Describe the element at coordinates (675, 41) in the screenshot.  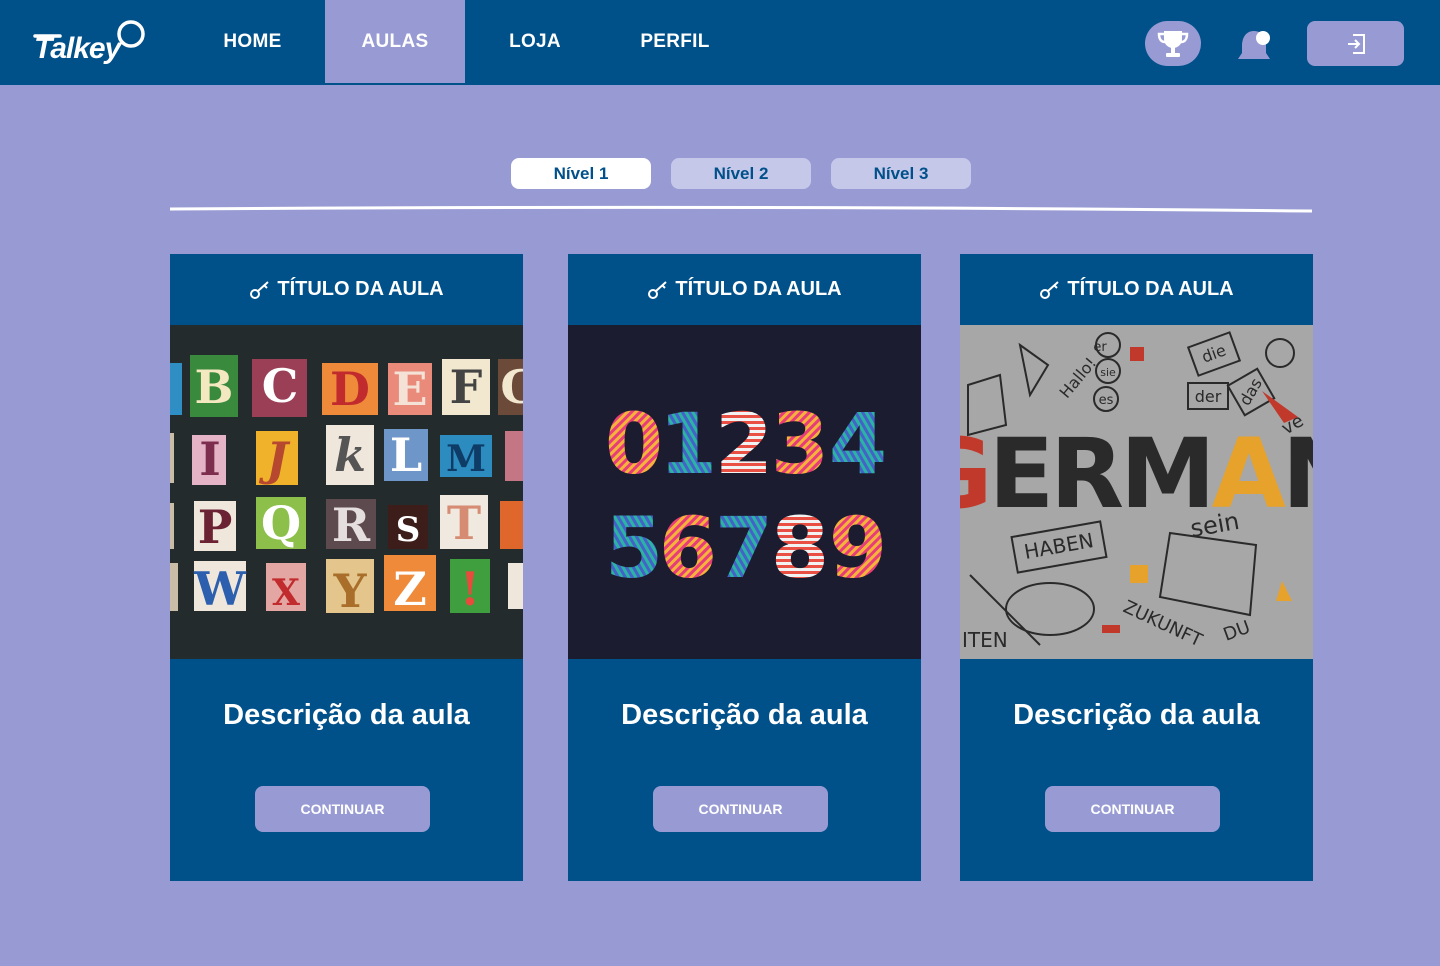
I see `tab-perfil: PERFIL` at that location.